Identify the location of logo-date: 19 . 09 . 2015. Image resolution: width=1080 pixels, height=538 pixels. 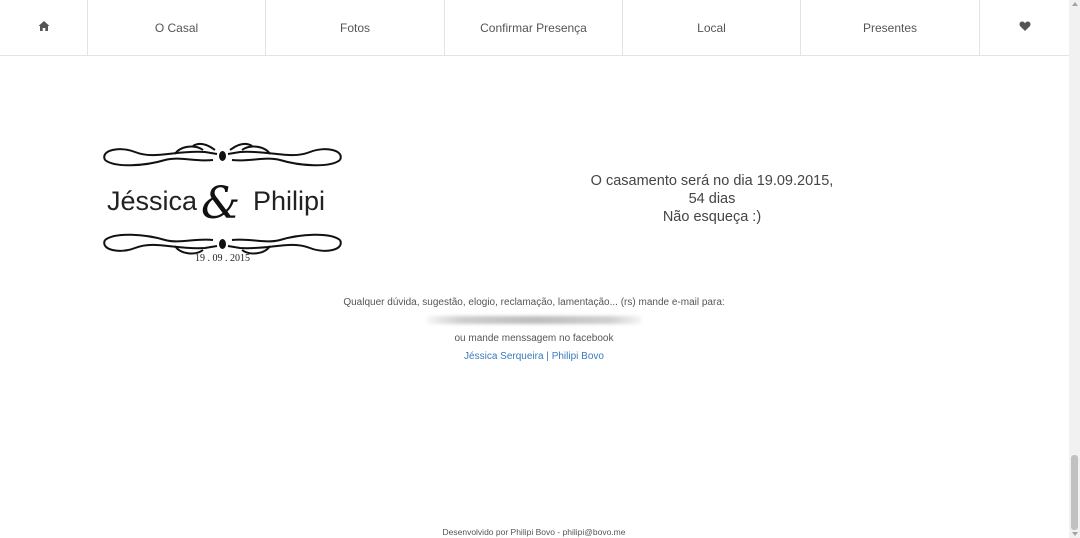
(222, 258).